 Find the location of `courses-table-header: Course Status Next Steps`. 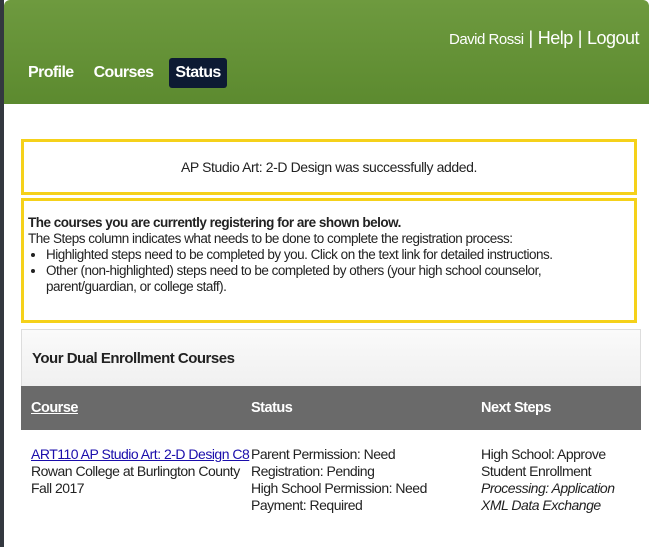

courses-table-header: Course Status Next Steps is located at coordinates (331, 408).